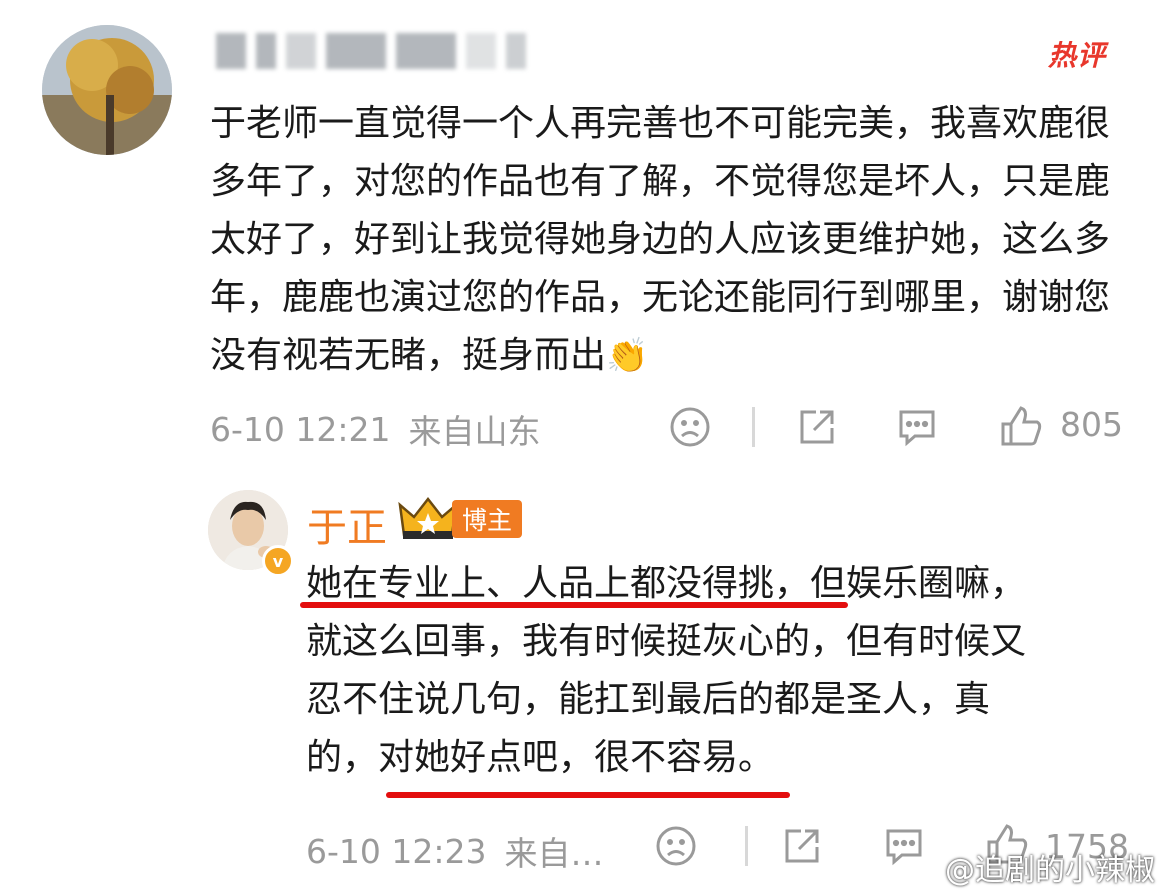  I want to click on like-count: 805, so click(1091, 424).